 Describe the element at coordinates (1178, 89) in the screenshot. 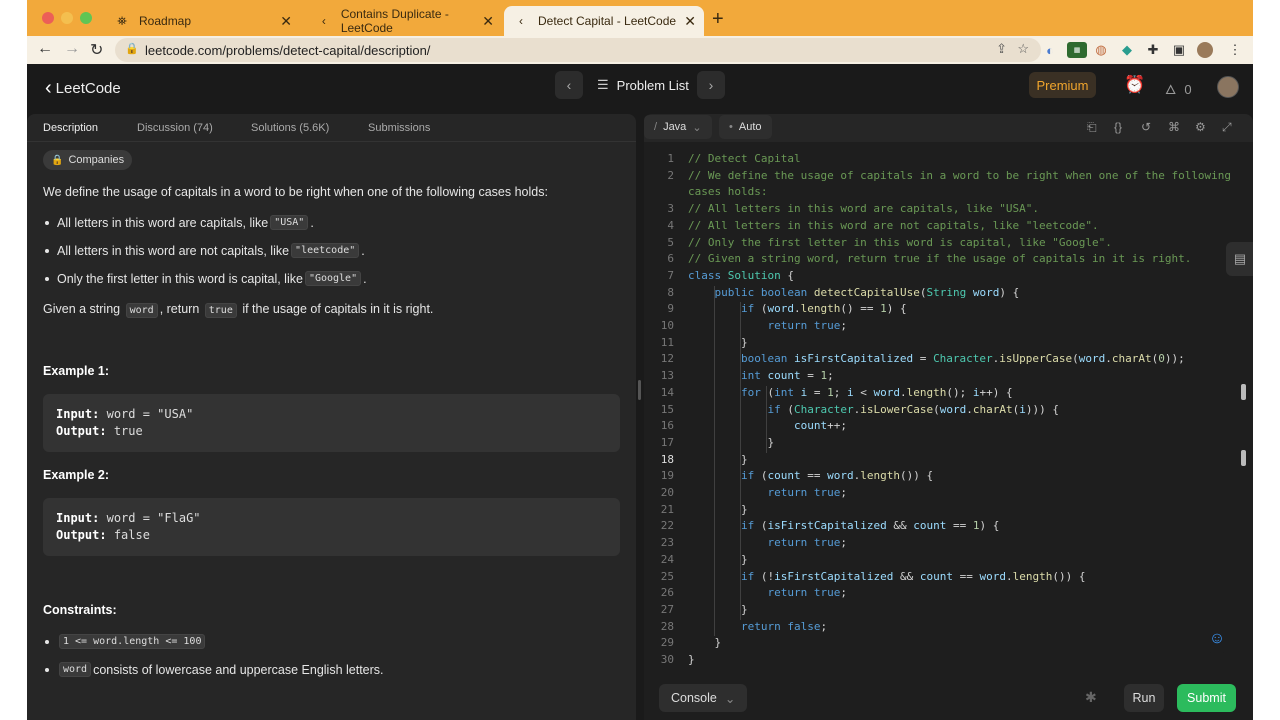

I see `streak-counter: 🜂 0` at that location.